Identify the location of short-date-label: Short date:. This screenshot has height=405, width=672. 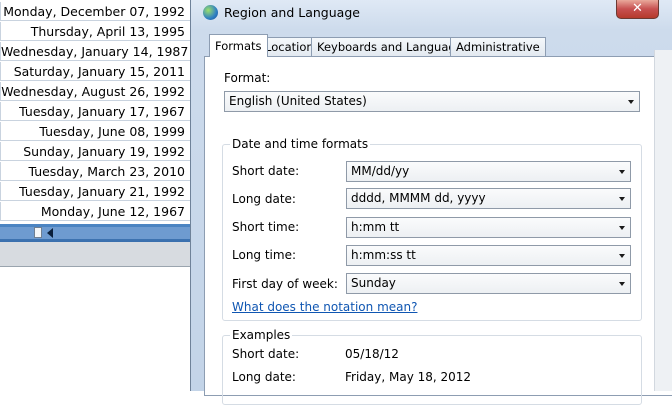
(266, 171).